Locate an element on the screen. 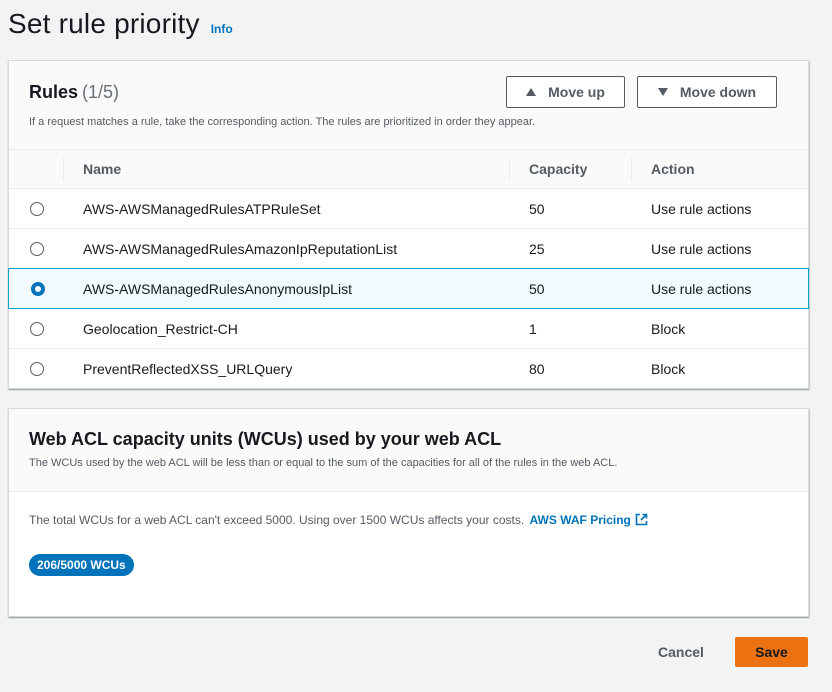 The width and height of the screenshot is (832, 692). caret-down-icon is located at coordinates (662, 92).